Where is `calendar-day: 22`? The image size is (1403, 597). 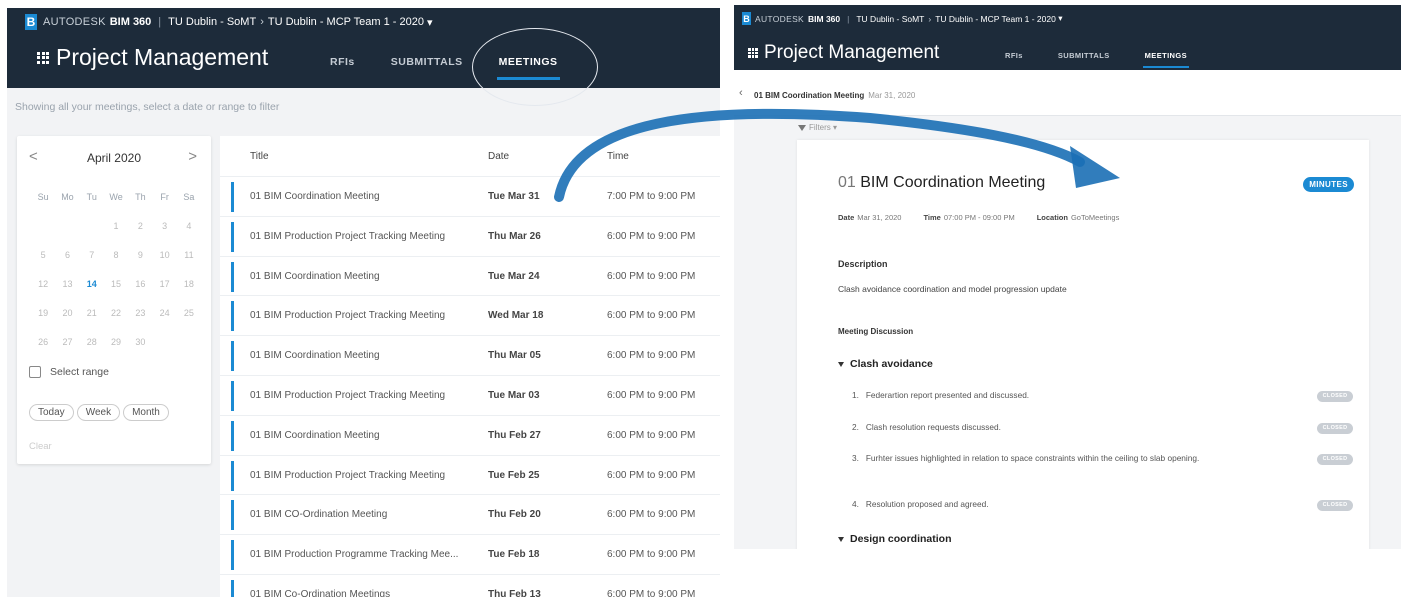 calendar-day: 22 is located at coordinates (116, 313).